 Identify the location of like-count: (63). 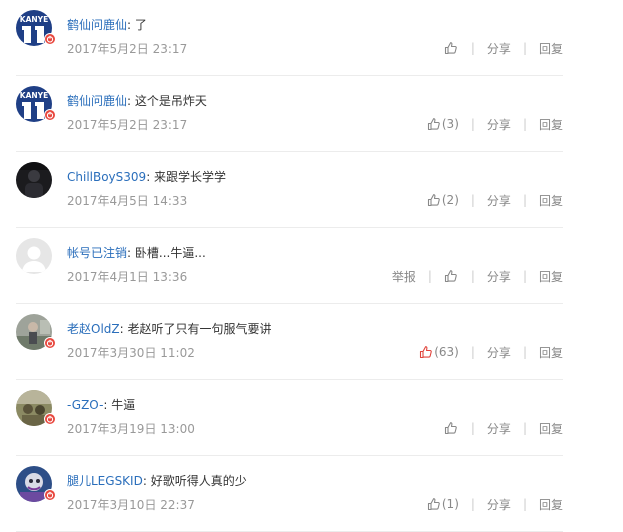
(446, 352).